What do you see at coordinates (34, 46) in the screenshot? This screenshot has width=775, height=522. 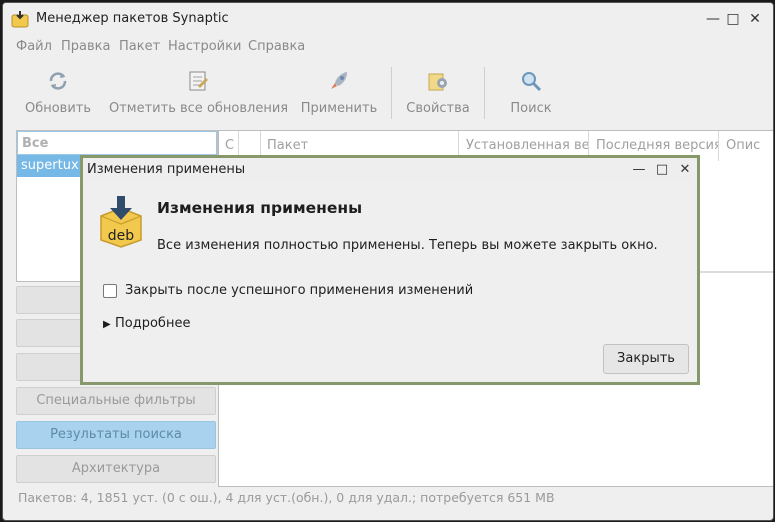 I see `menu-file: Файл` at bounding box center [34, 46].